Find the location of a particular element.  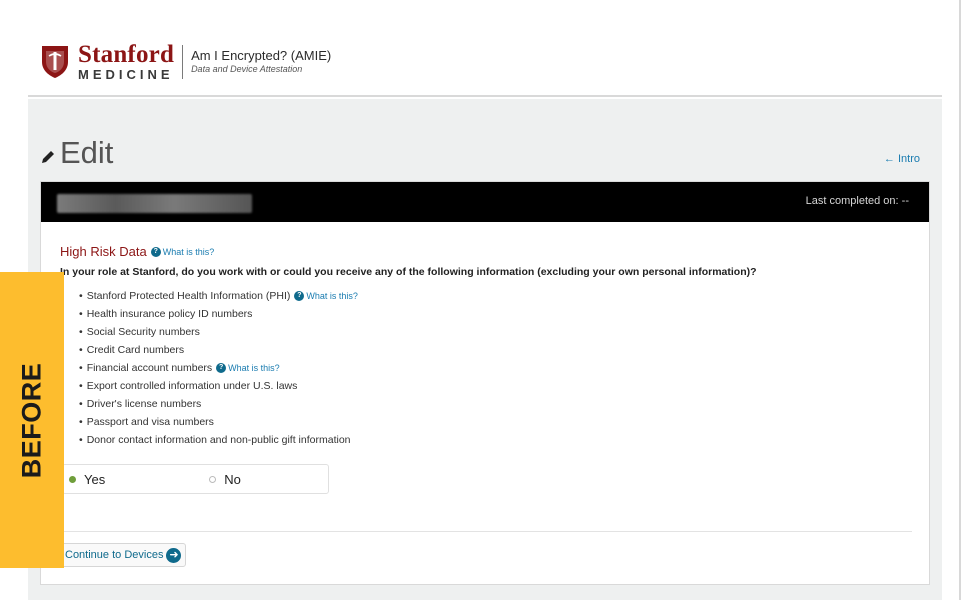

app-title: Am I Encrypted? (AMIE) is located at coordinates (261, 56).